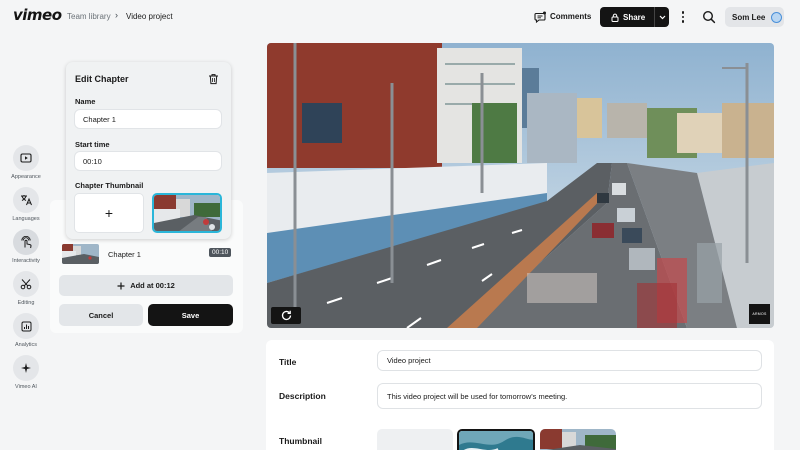  Describe the element at coordinates (540, 17) in the screenshot. I see `comments-icon` at that location.